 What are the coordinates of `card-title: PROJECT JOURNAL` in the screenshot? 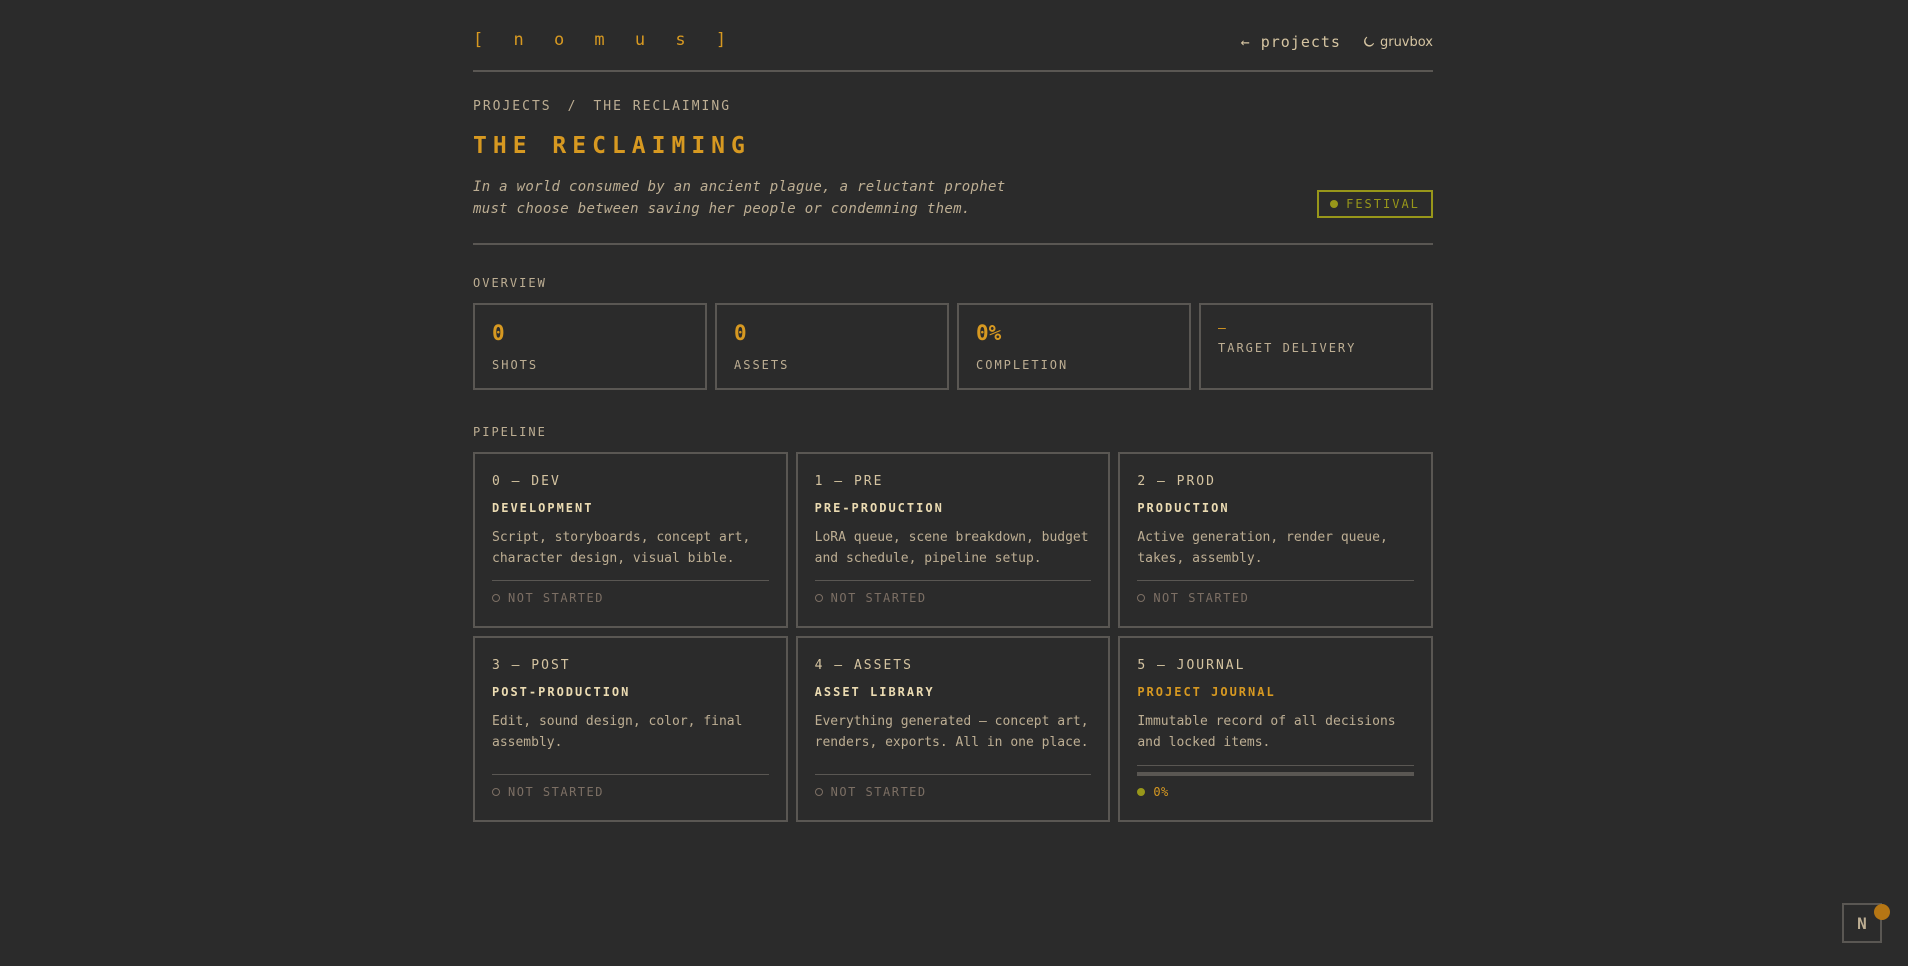 It's located at (1206, 692).